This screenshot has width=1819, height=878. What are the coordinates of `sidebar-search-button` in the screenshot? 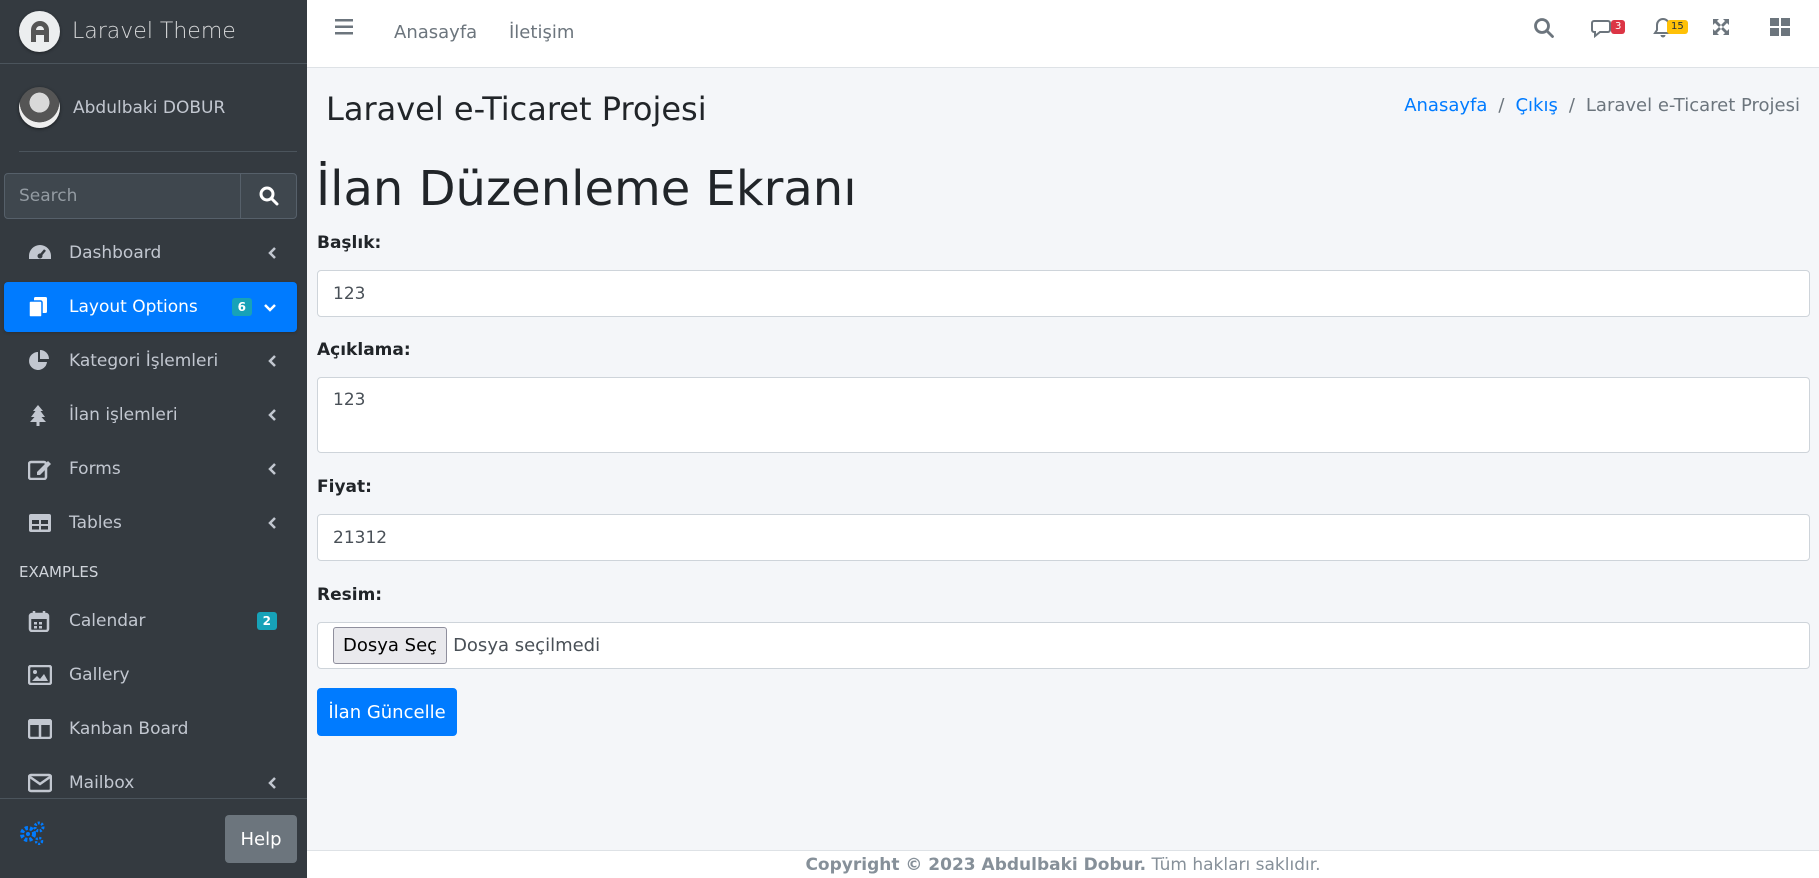 It's located at (268, 196).